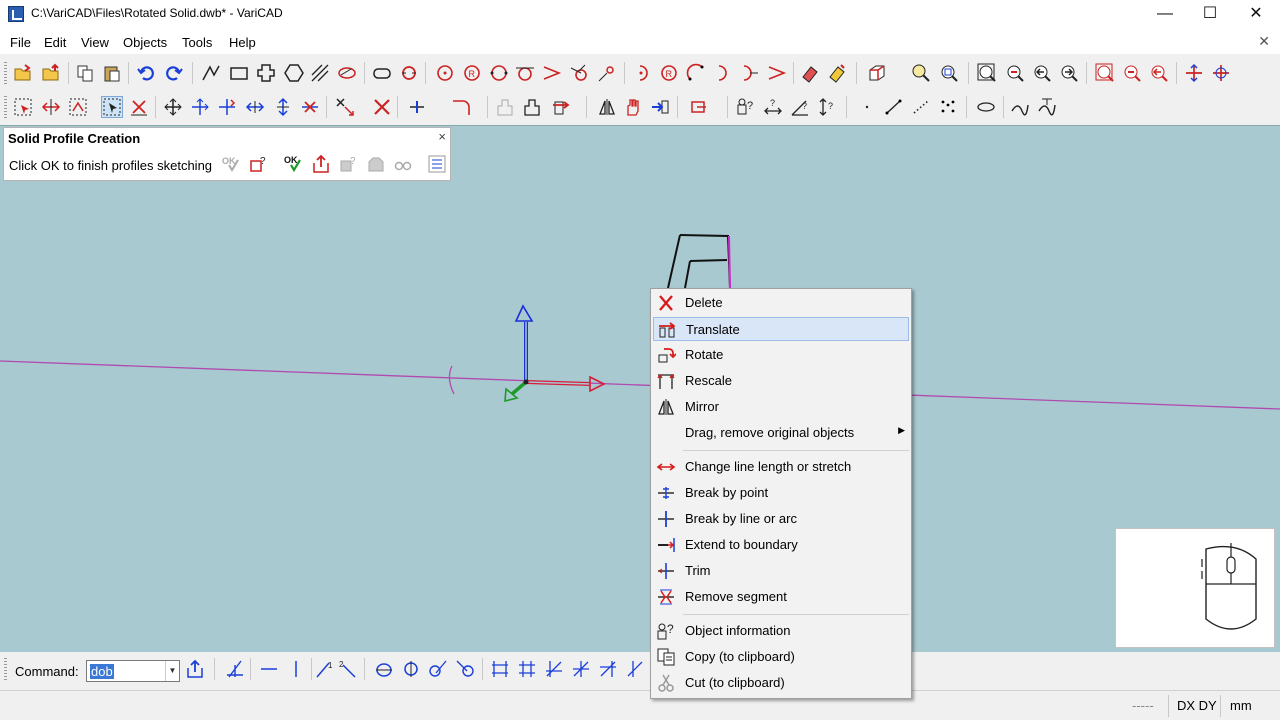  I want to click on group-icon, so click(699, 107).